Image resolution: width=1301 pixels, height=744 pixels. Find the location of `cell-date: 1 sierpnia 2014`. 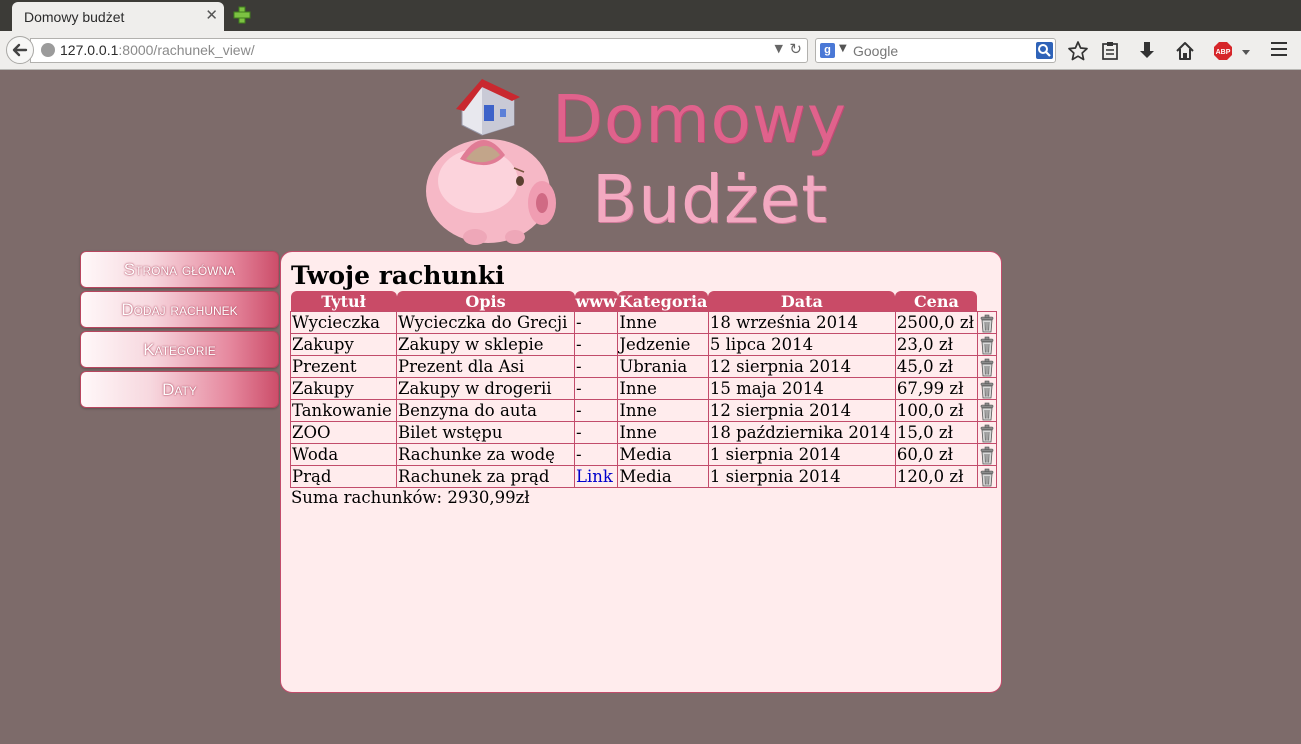

cell-date: 1 sierpnia 2014 is located at coordinates (801, 476).